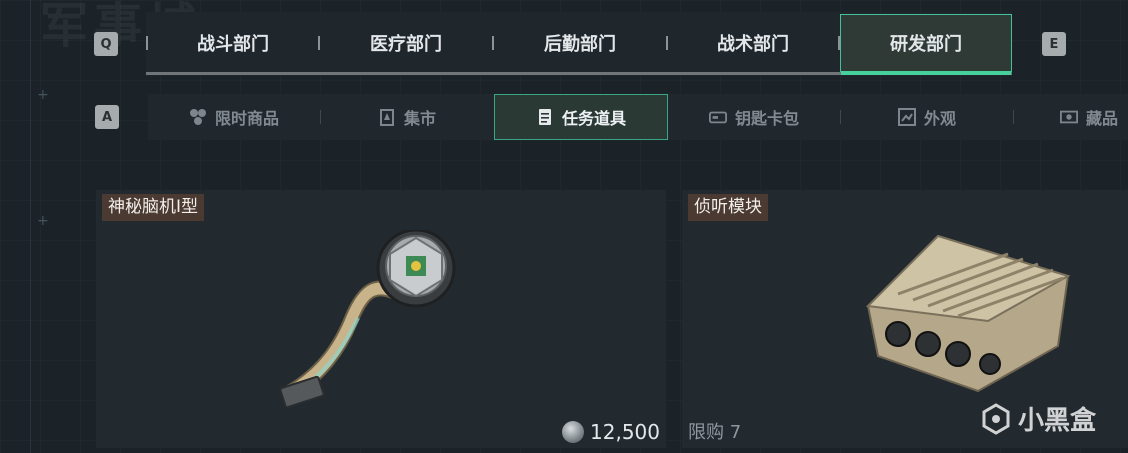 Image resolution: width=1128 pixels, height=453 pixels. Describe the element at coordinates (996, 418) in the screenshot. I see `watermark-logo-icon` at that location.